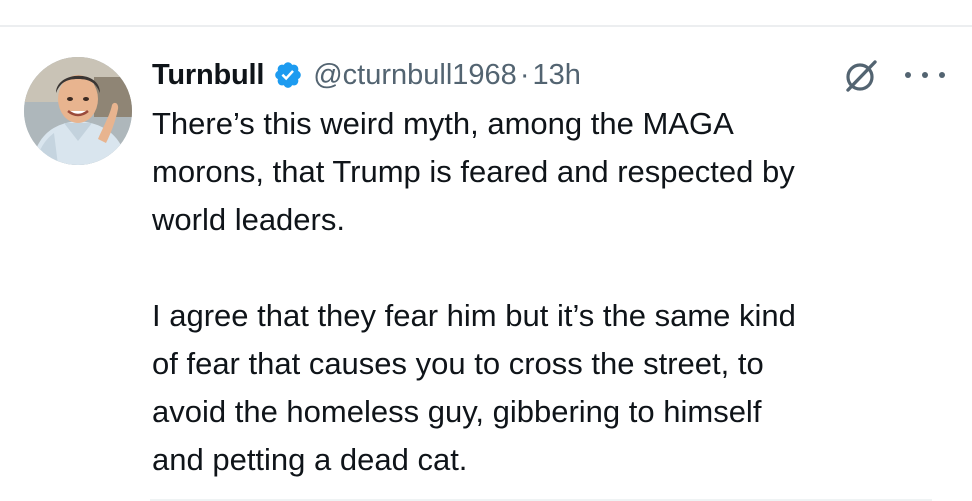 This screenshot has width=972, height=501. Describe the element at coordinates (78, 111) in the screenshot. I see `avatar` at that location.